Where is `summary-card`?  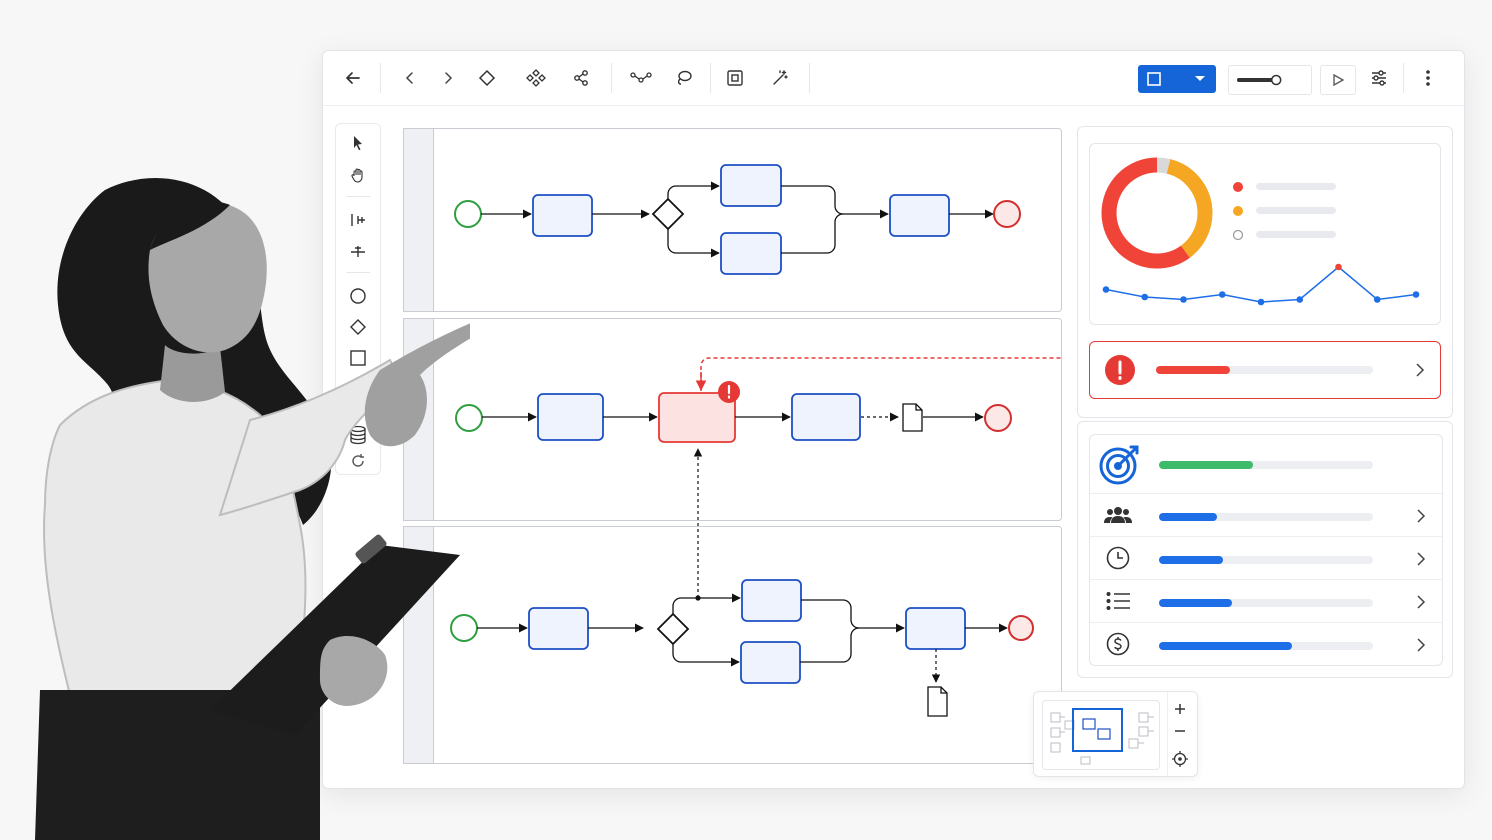 summary-card is located at coordinates (1265, 234).